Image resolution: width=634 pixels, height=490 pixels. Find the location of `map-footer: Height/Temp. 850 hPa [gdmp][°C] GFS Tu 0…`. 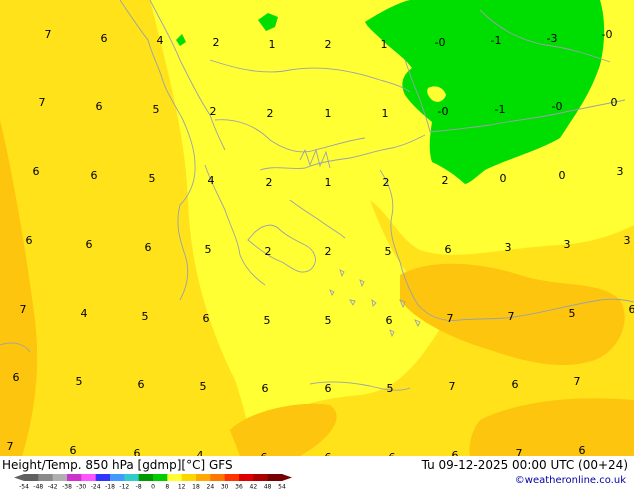

map-footer: Height/Temp. 850 hPa [gdmp][°C] GFS Tu 0… is located at coordinates (317, 473).